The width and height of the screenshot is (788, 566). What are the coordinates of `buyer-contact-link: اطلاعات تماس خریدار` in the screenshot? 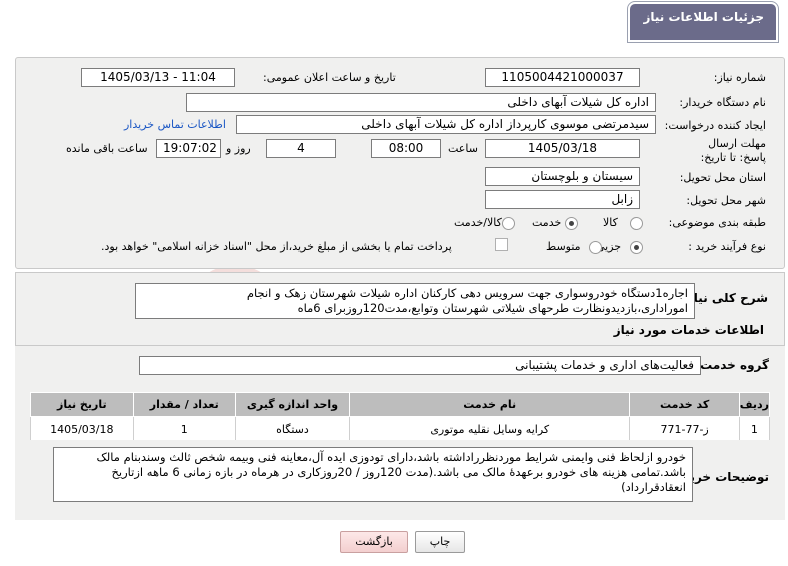 It's located at (175, 124).